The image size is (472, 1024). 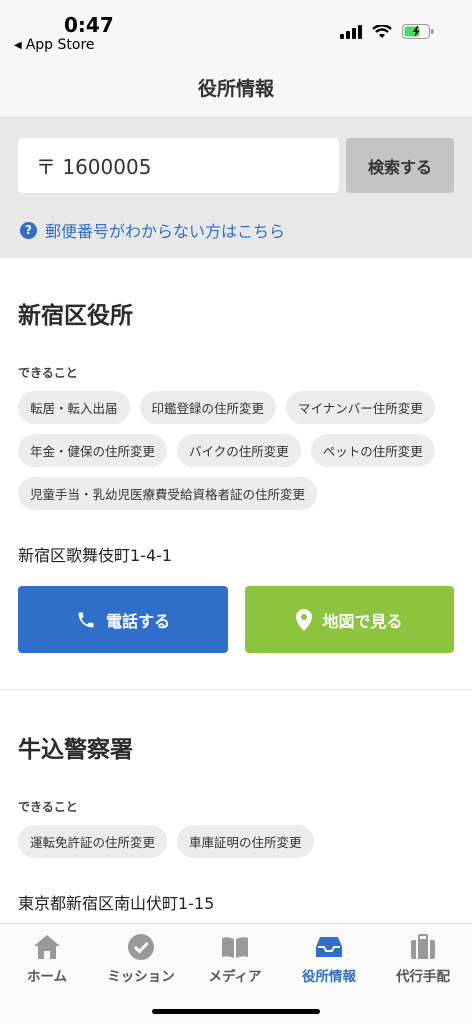 What do you see at coordinates (93, 841) in the screenshot?
I see `capability-tag: 運転免許証の住所変更` at bounding box center [93, 841].